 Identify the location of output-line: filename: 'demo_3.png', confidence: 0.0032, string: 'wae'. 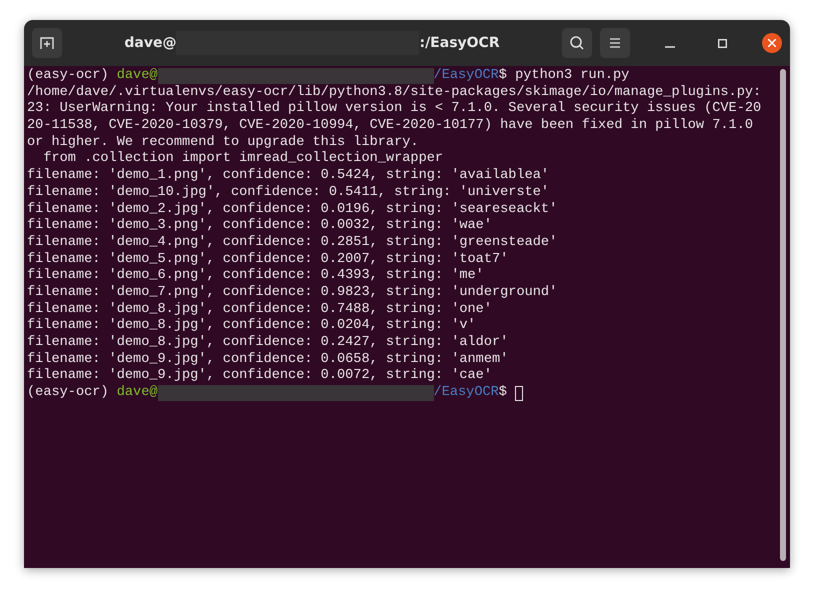
(259, 226).